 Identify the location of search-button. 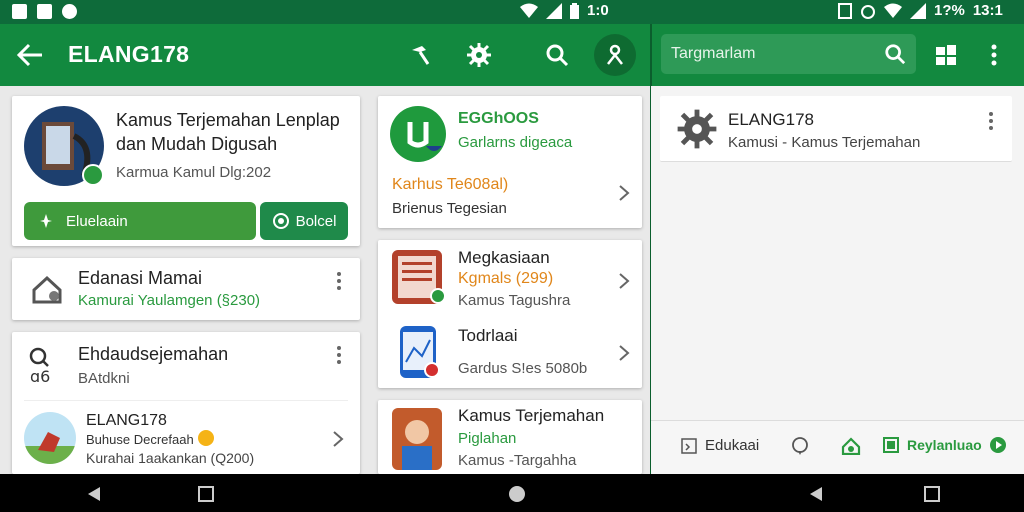
(557, 55).